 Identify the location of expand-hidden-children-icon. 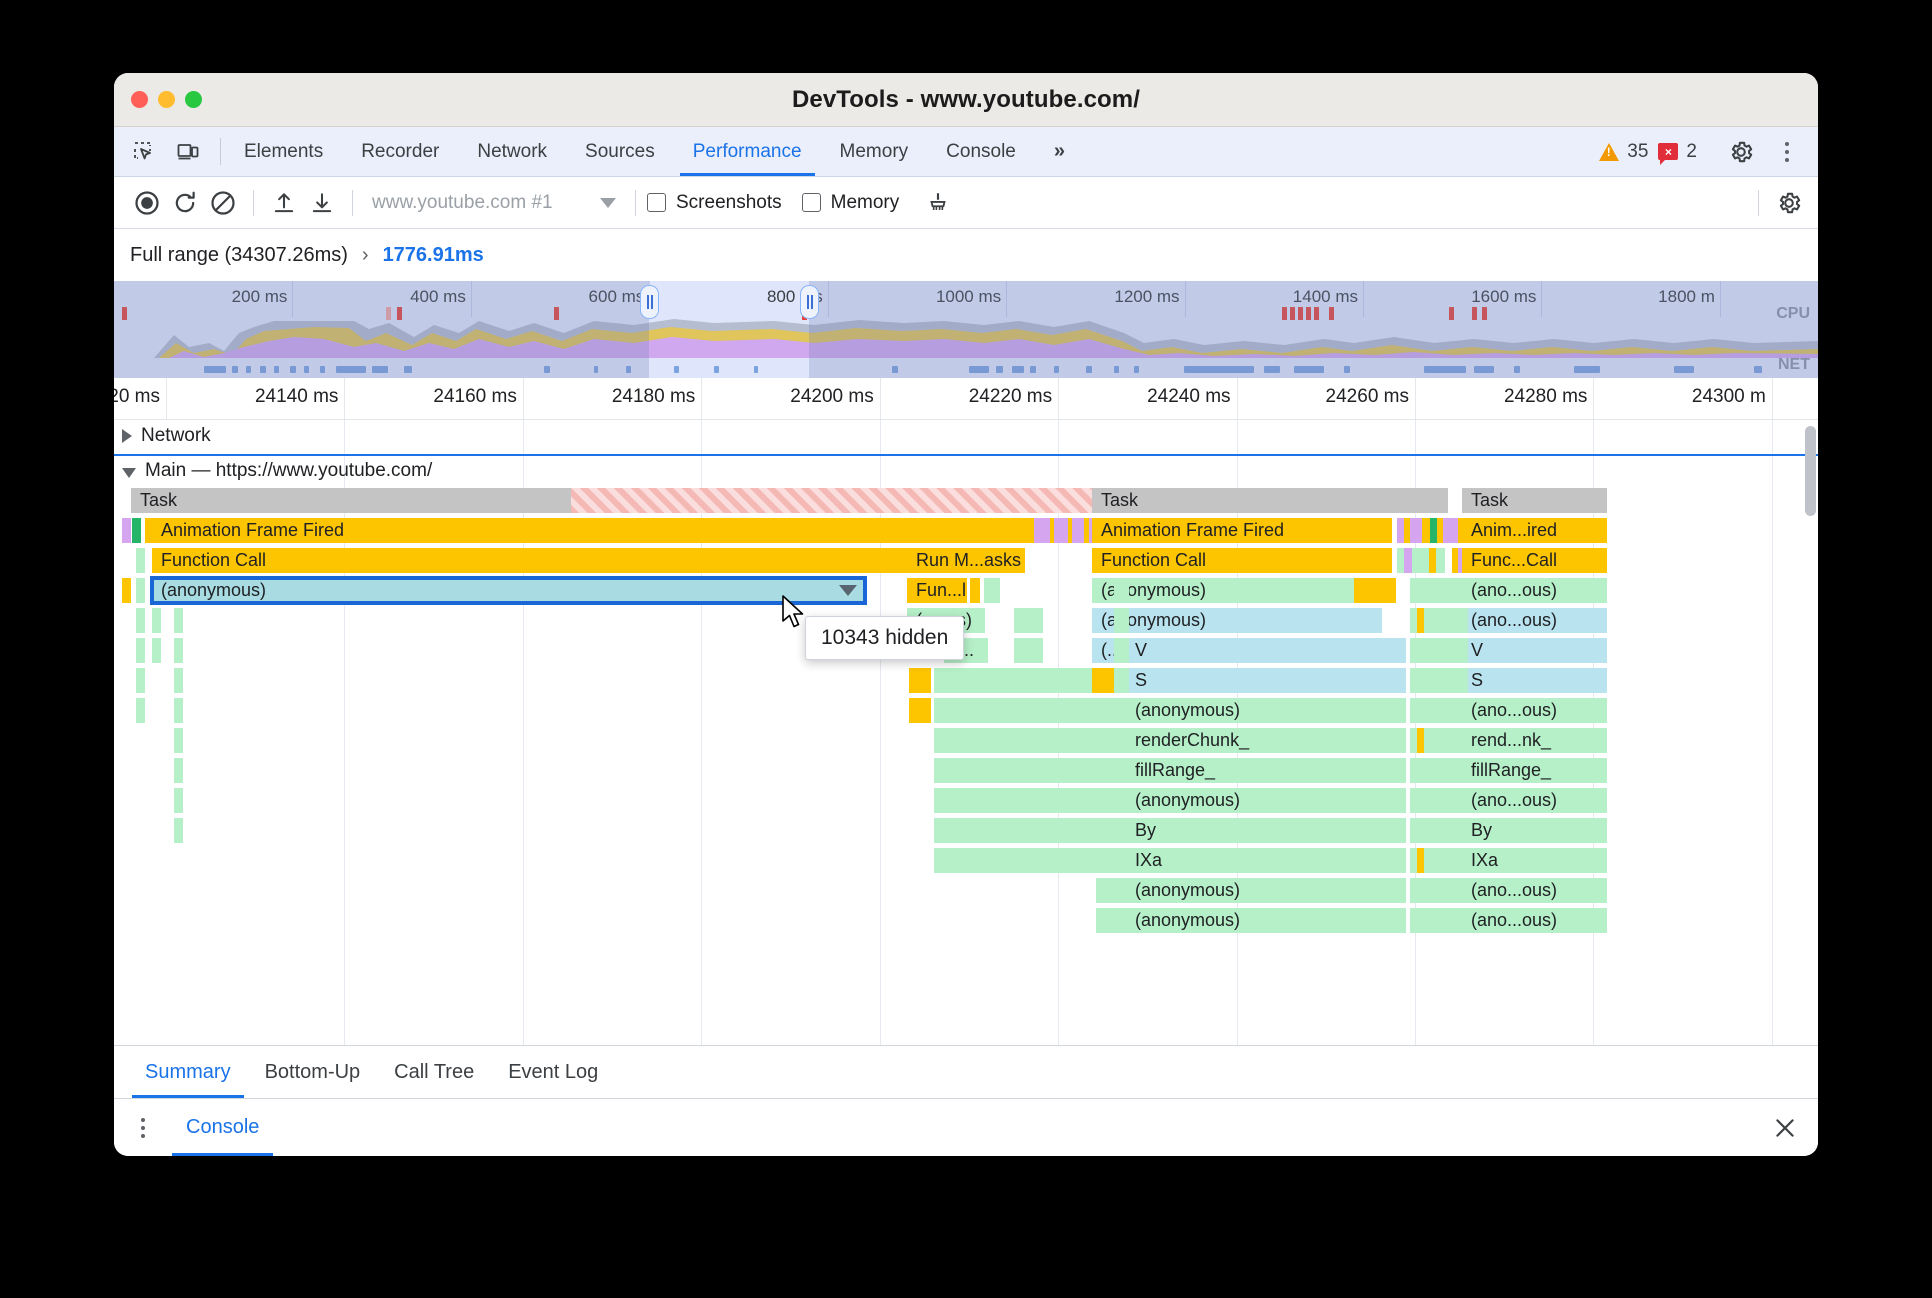
(848, 590).